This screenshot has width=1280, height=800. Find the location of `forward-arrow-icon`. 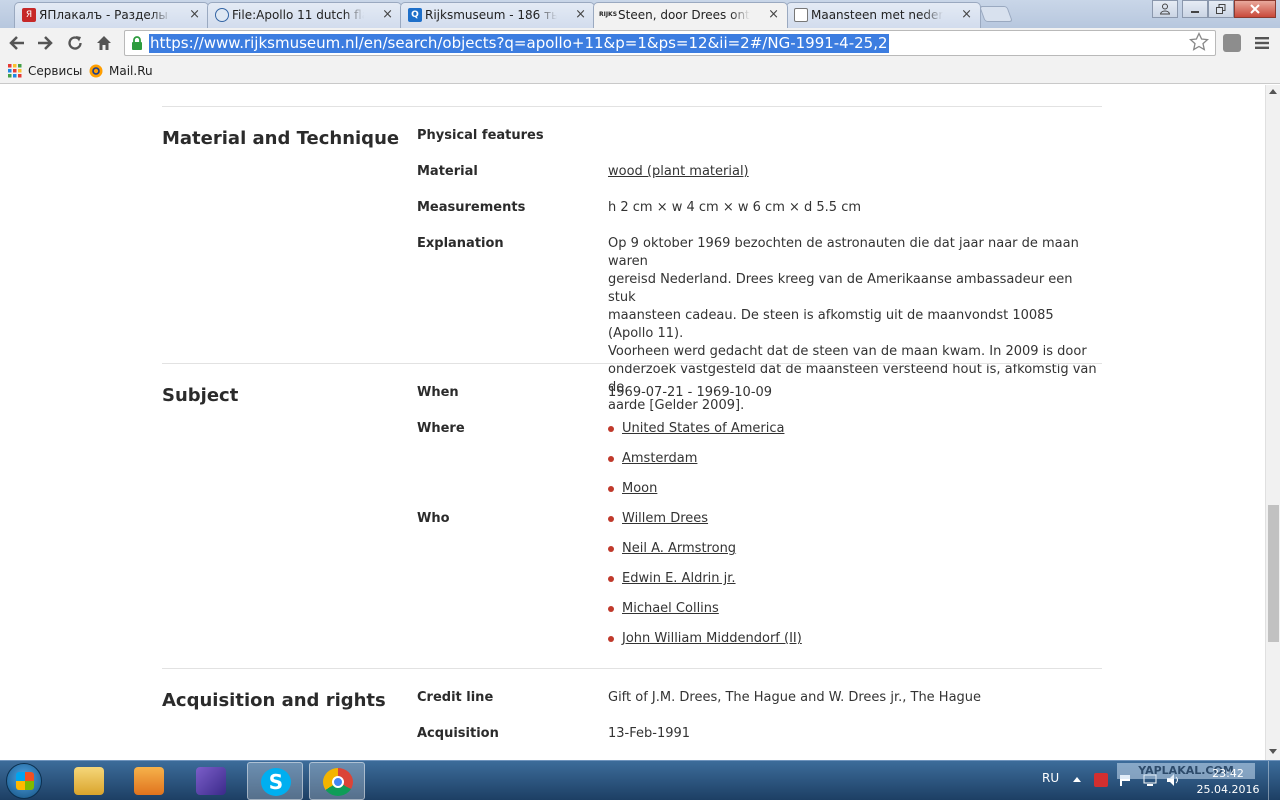

forward-arrow-icon is located at coordinates (45, 43).